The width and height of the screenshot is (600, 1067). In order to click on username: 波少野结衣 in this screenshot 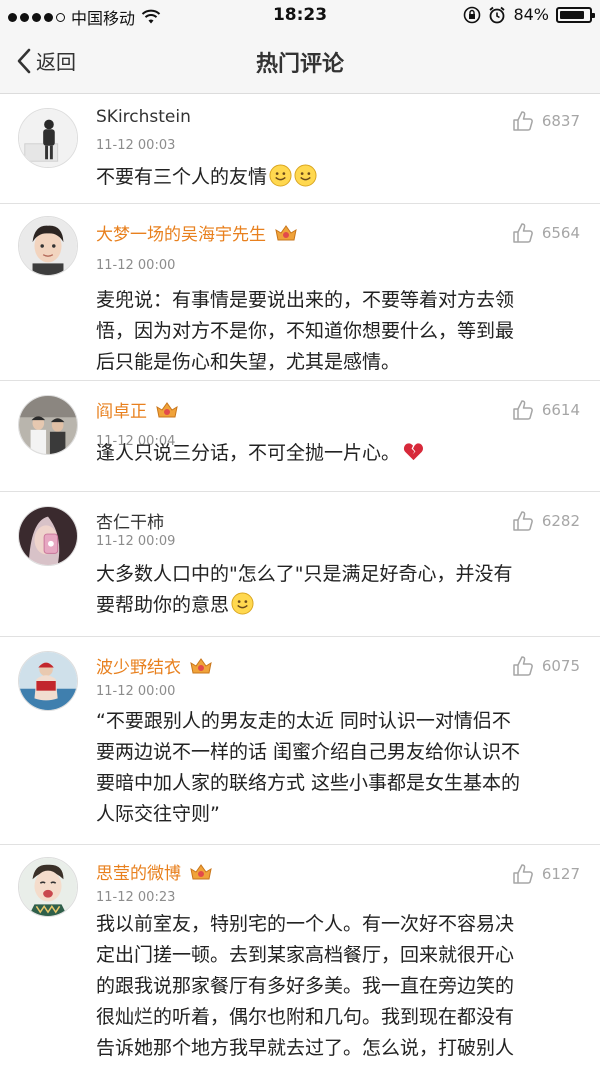, I will do `click(138, 665)`.